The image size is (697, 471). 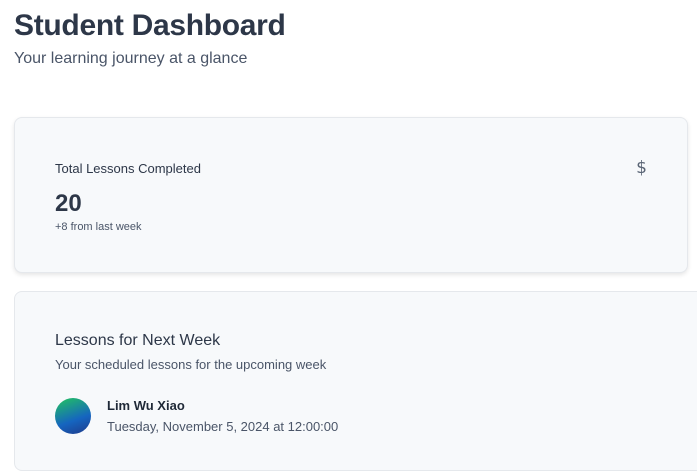 What do you see at coordinates (73, 416) in the screenshot?
I see `avatar` at bounding box center [73, 416].